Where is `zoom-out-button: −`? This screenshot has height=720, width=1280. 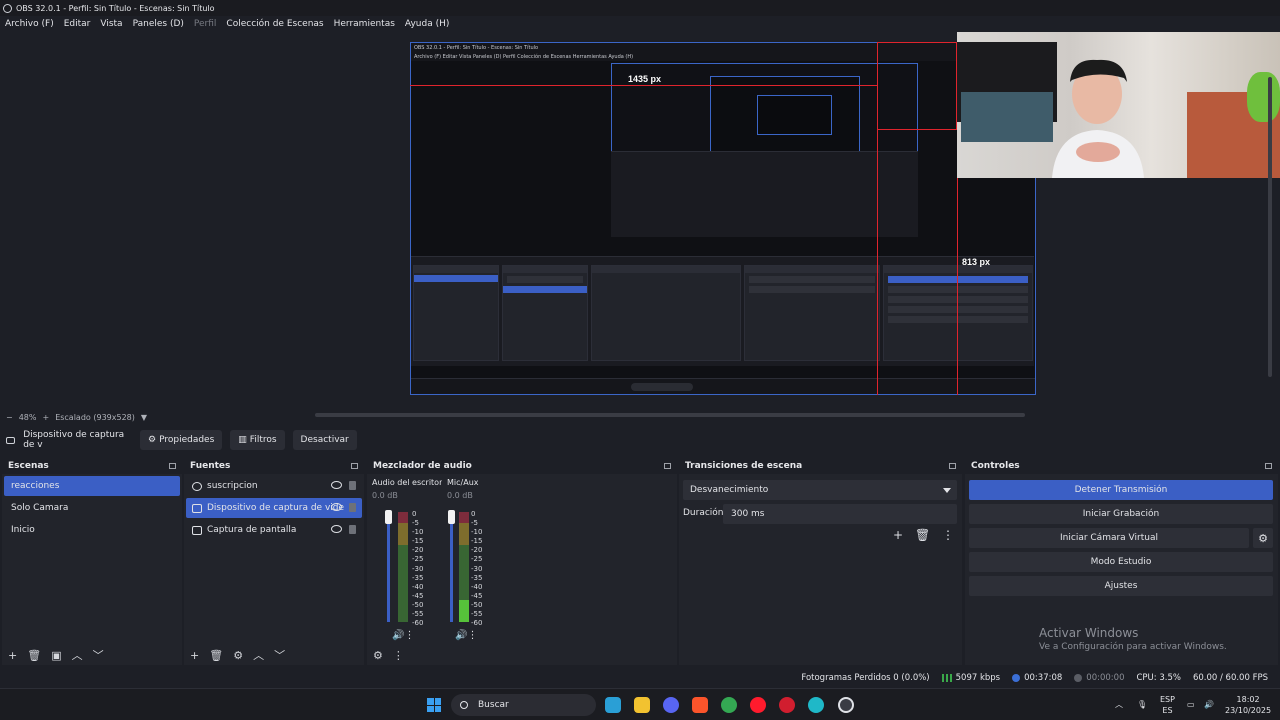
zoom-out-button: − is located at coordinates (9, 417).